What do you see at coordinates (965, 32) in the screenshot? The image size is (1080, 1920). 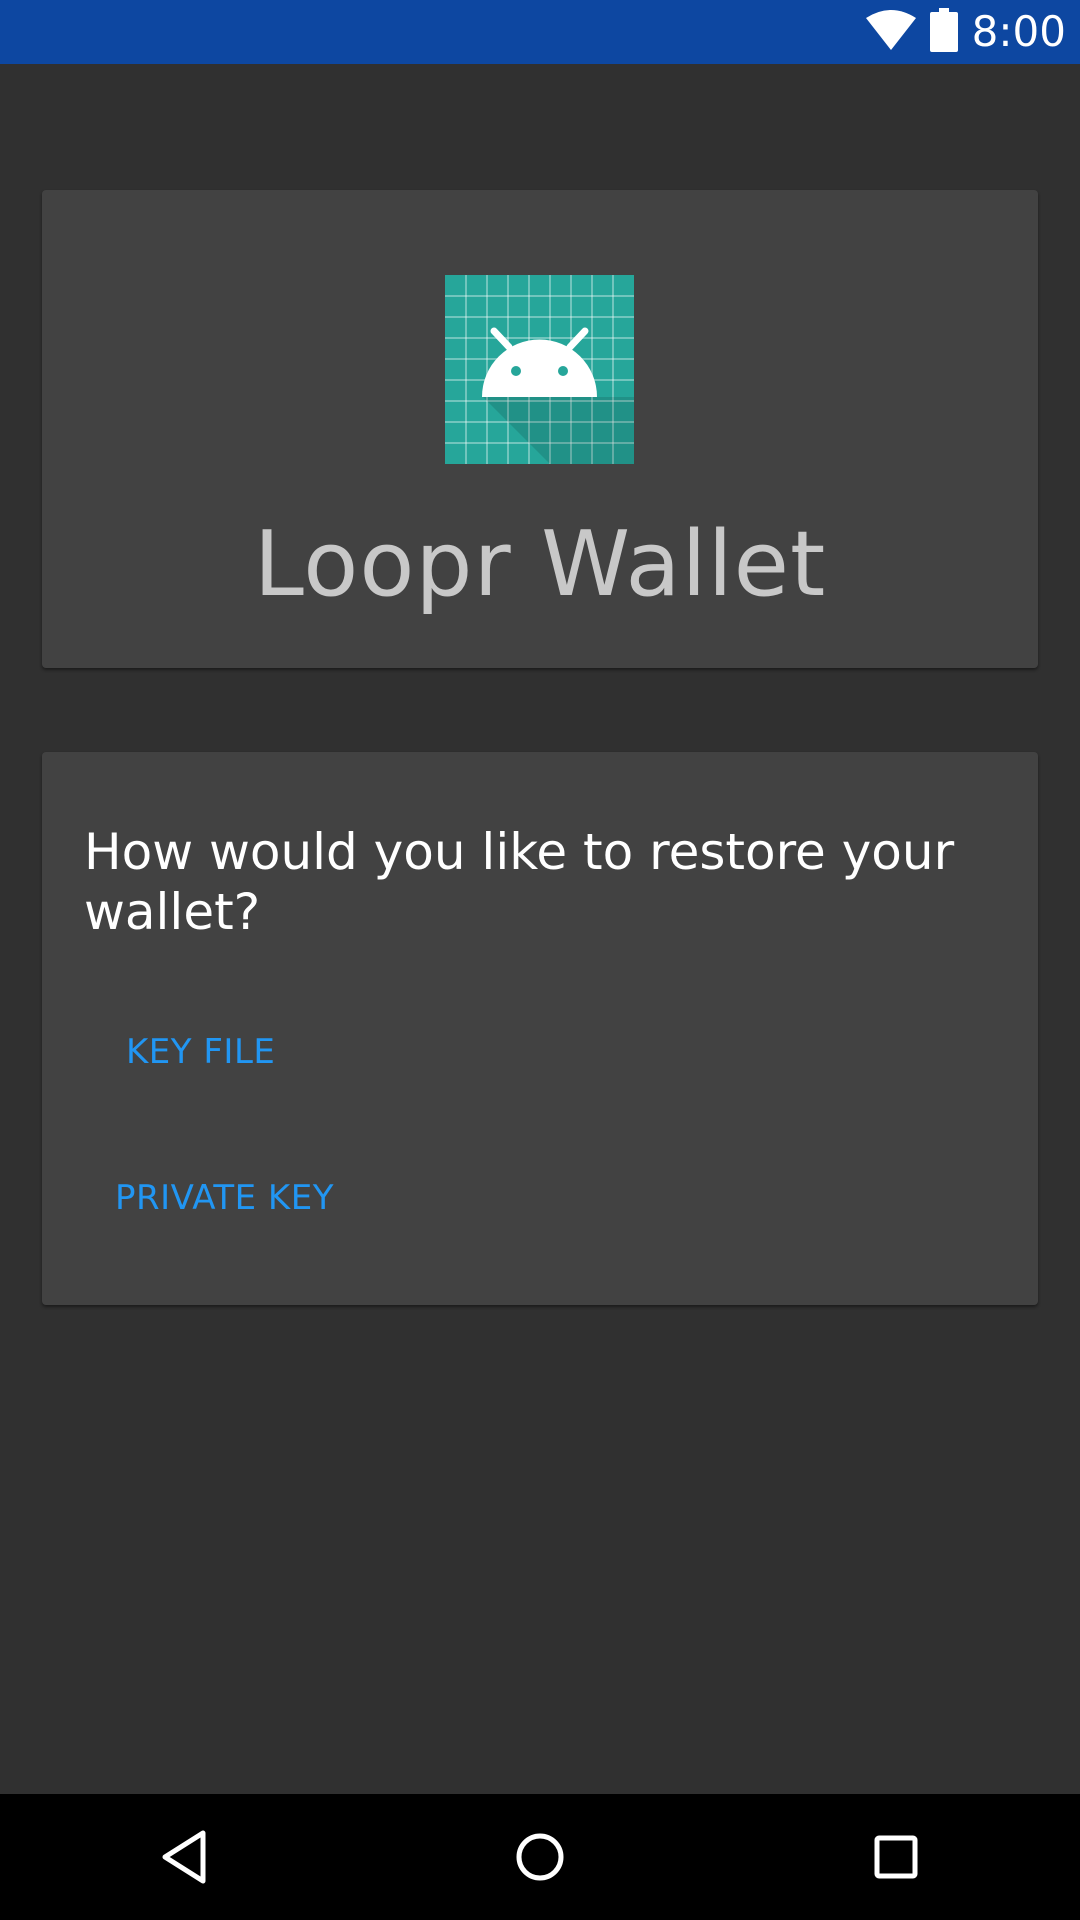 I see `status-icons: 8:00` at bounding box center [965, 32].